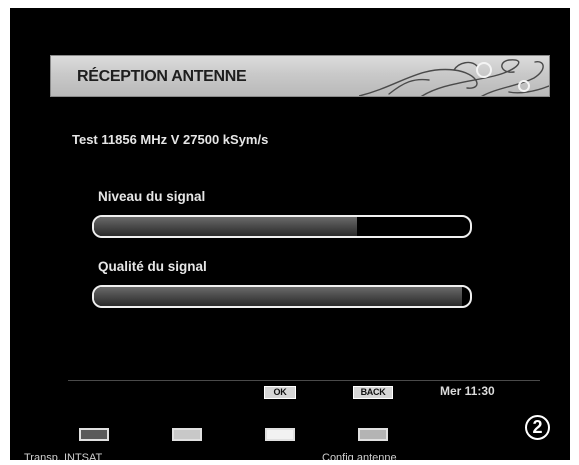 The width and height of the screenshot is (579, 465). What do you see at coordinates (537, 427) in the screenshot?
I see `step-number-badge: 2` at bounding box center [537, 427].